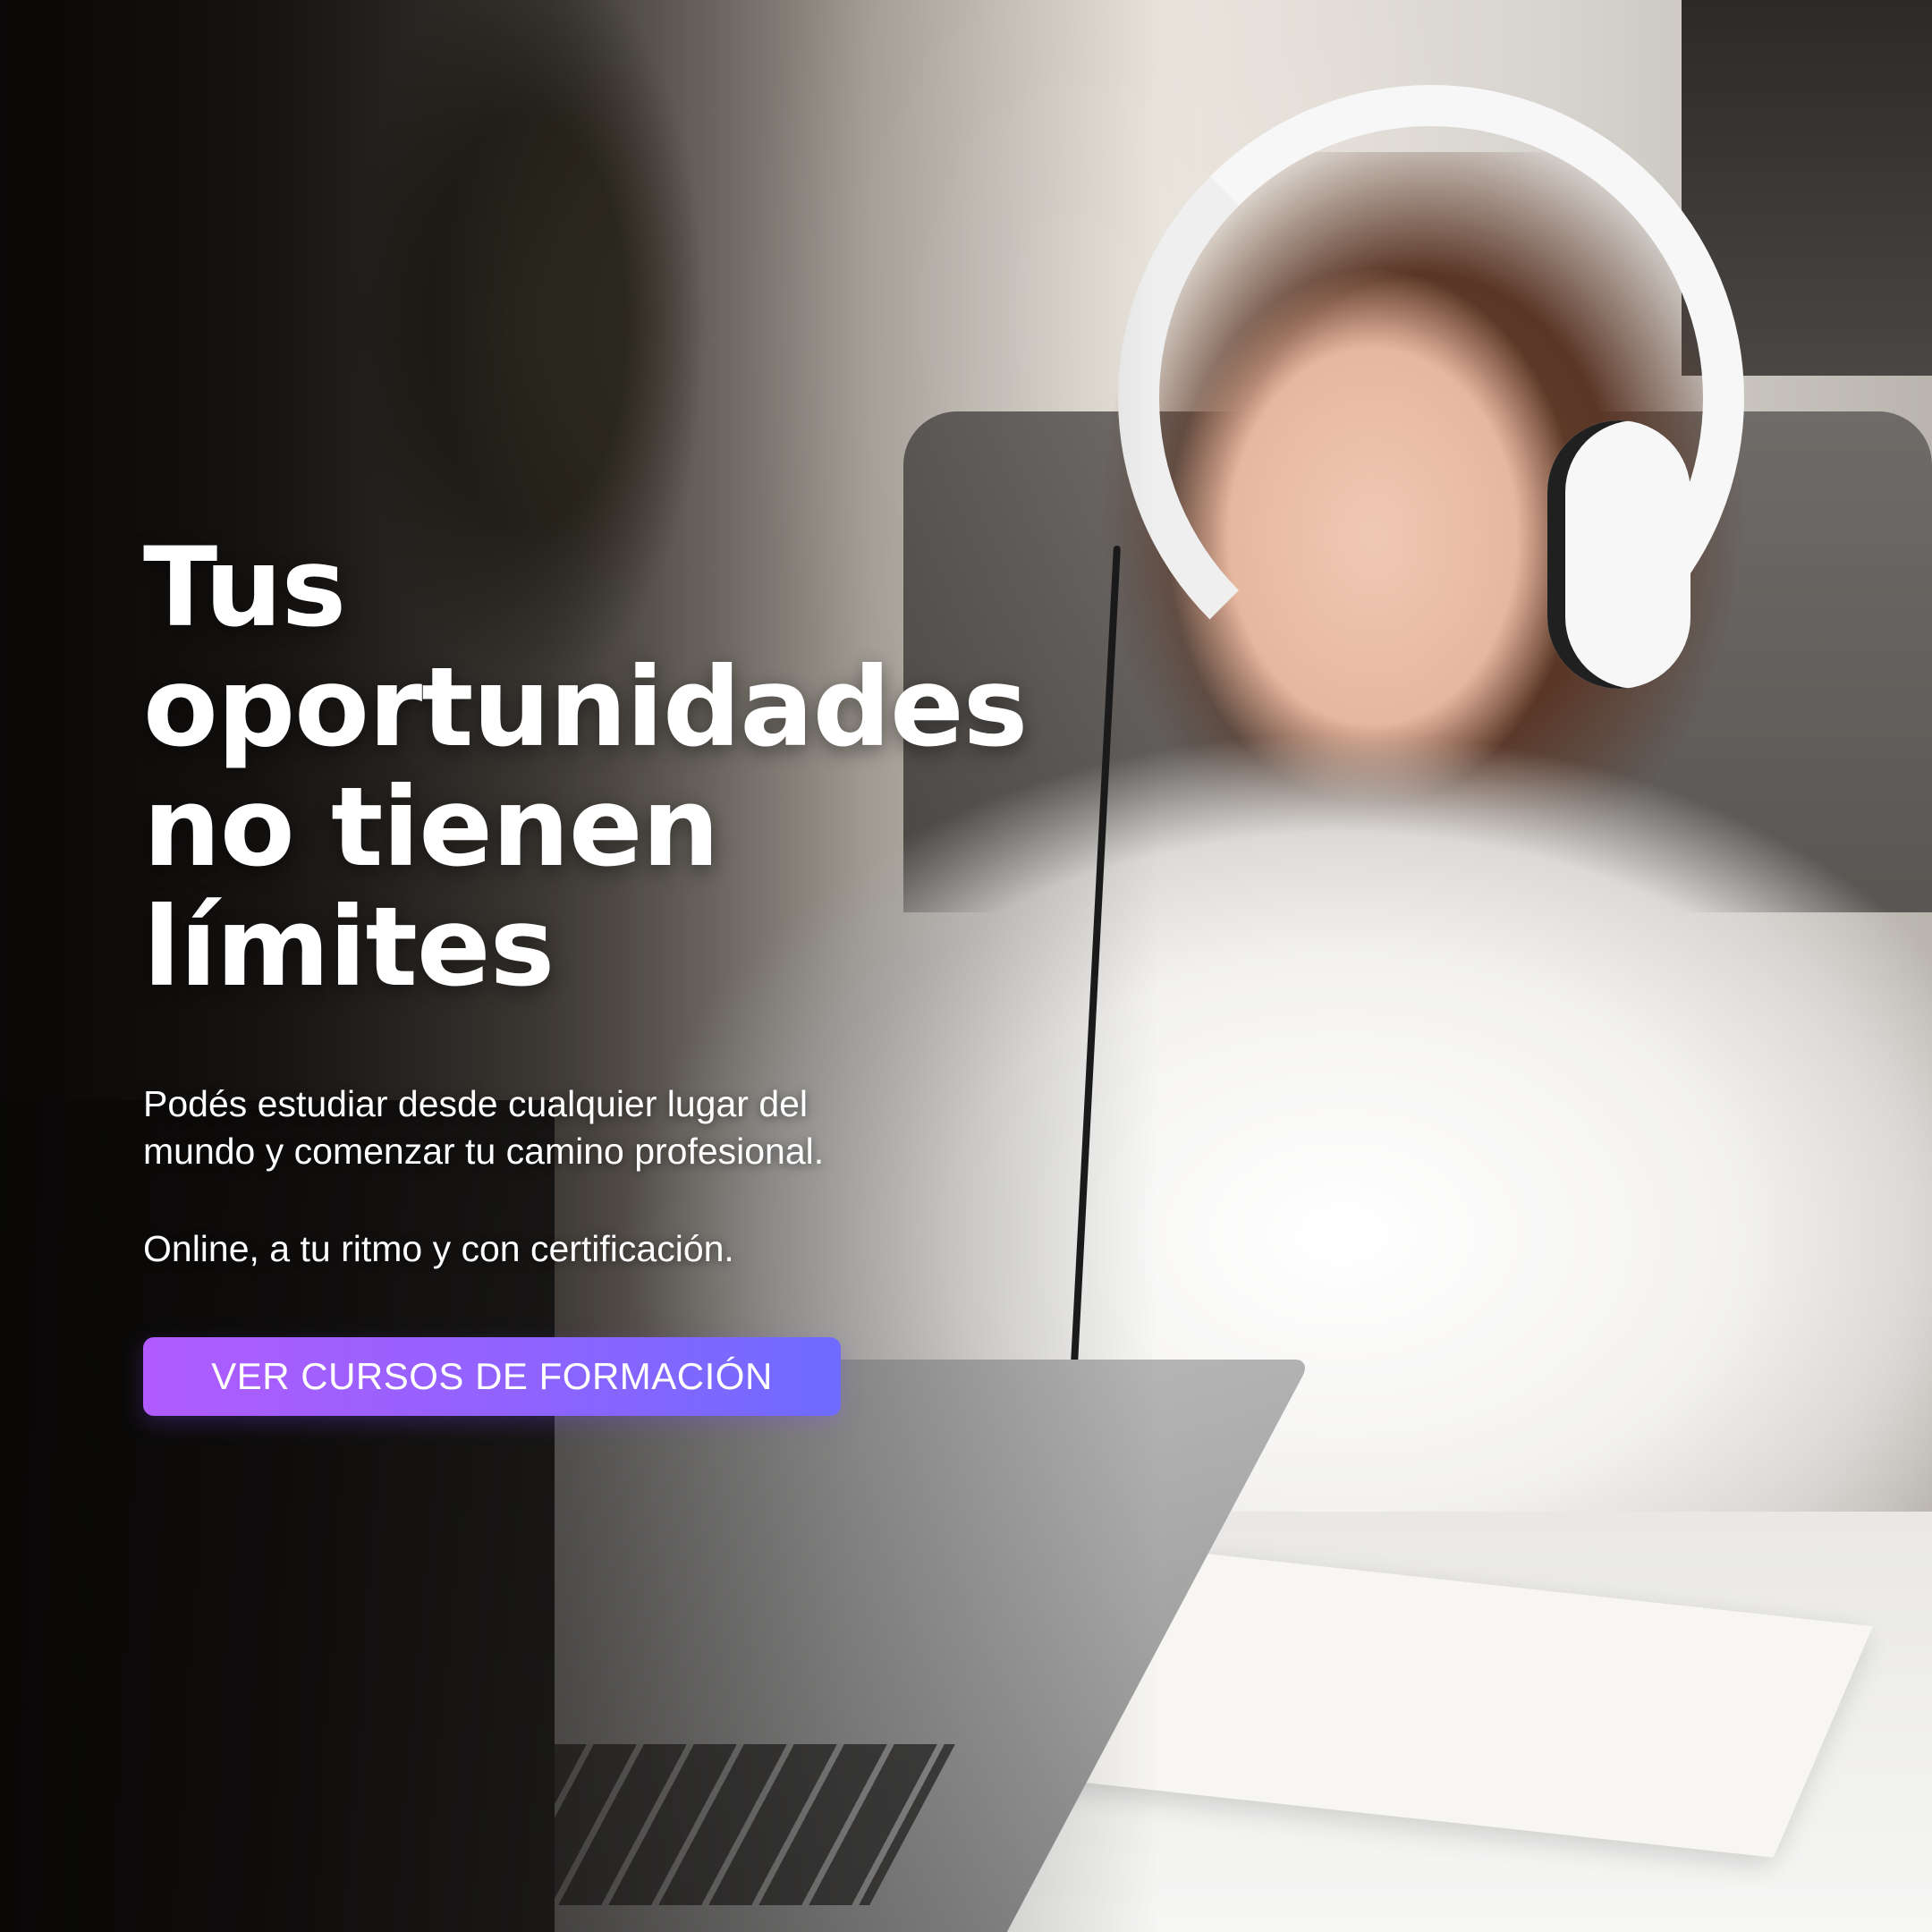 The width and height of the screenshot is (1932, 1932). Describe the element at coordinates (349, 947) in the screenshot. I see `headline-line: límites` at that location.